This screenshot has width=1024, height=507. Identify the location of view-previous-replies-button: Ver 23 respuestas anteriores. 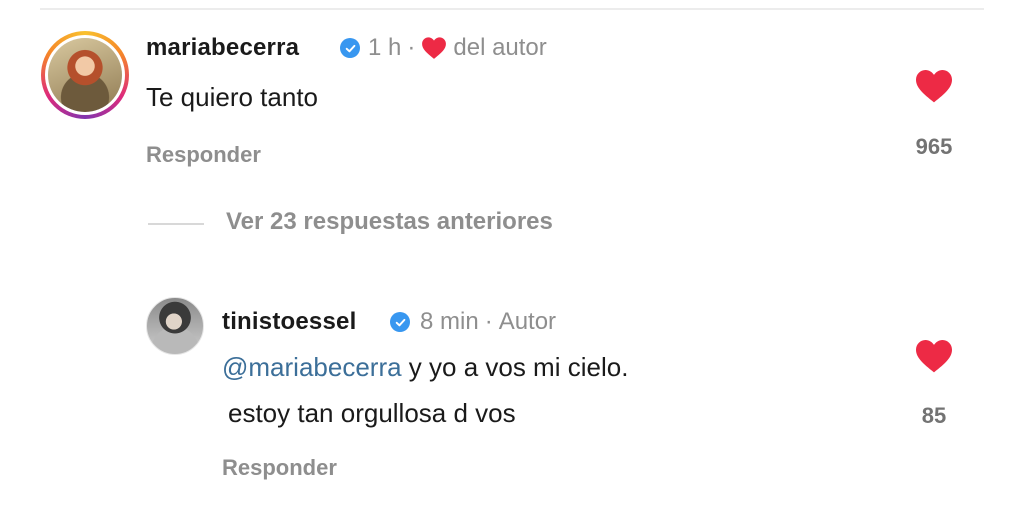
(389, 222).